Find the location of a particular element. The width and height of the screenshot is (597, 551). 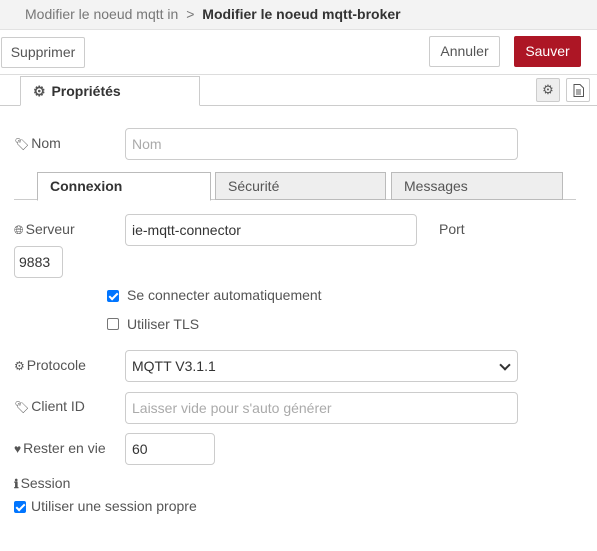

file-text-icon is located at coordinates (578, 91).